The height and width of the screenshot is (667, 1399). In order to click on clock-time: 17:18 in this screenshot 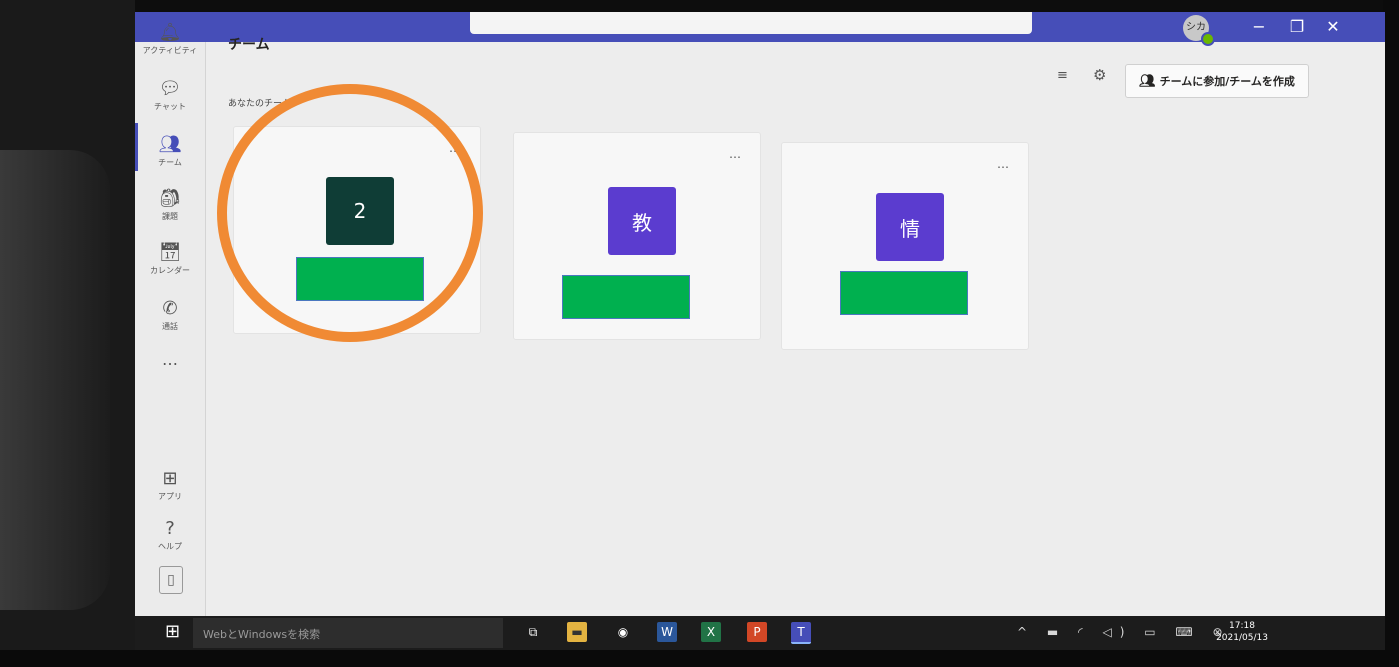, I will do `click(1242, 626)`.